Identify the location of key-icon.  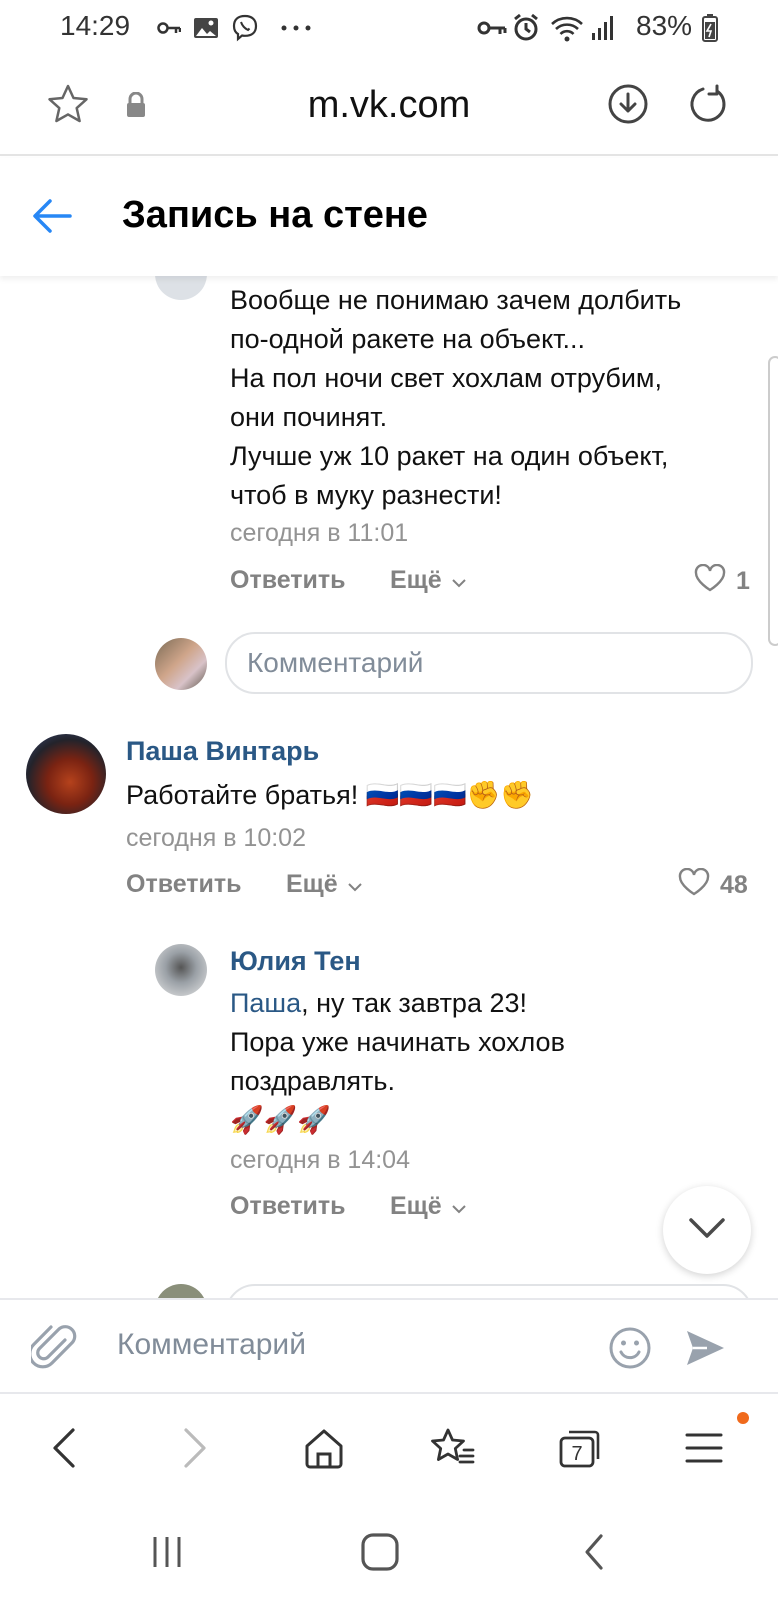
(169, 28).